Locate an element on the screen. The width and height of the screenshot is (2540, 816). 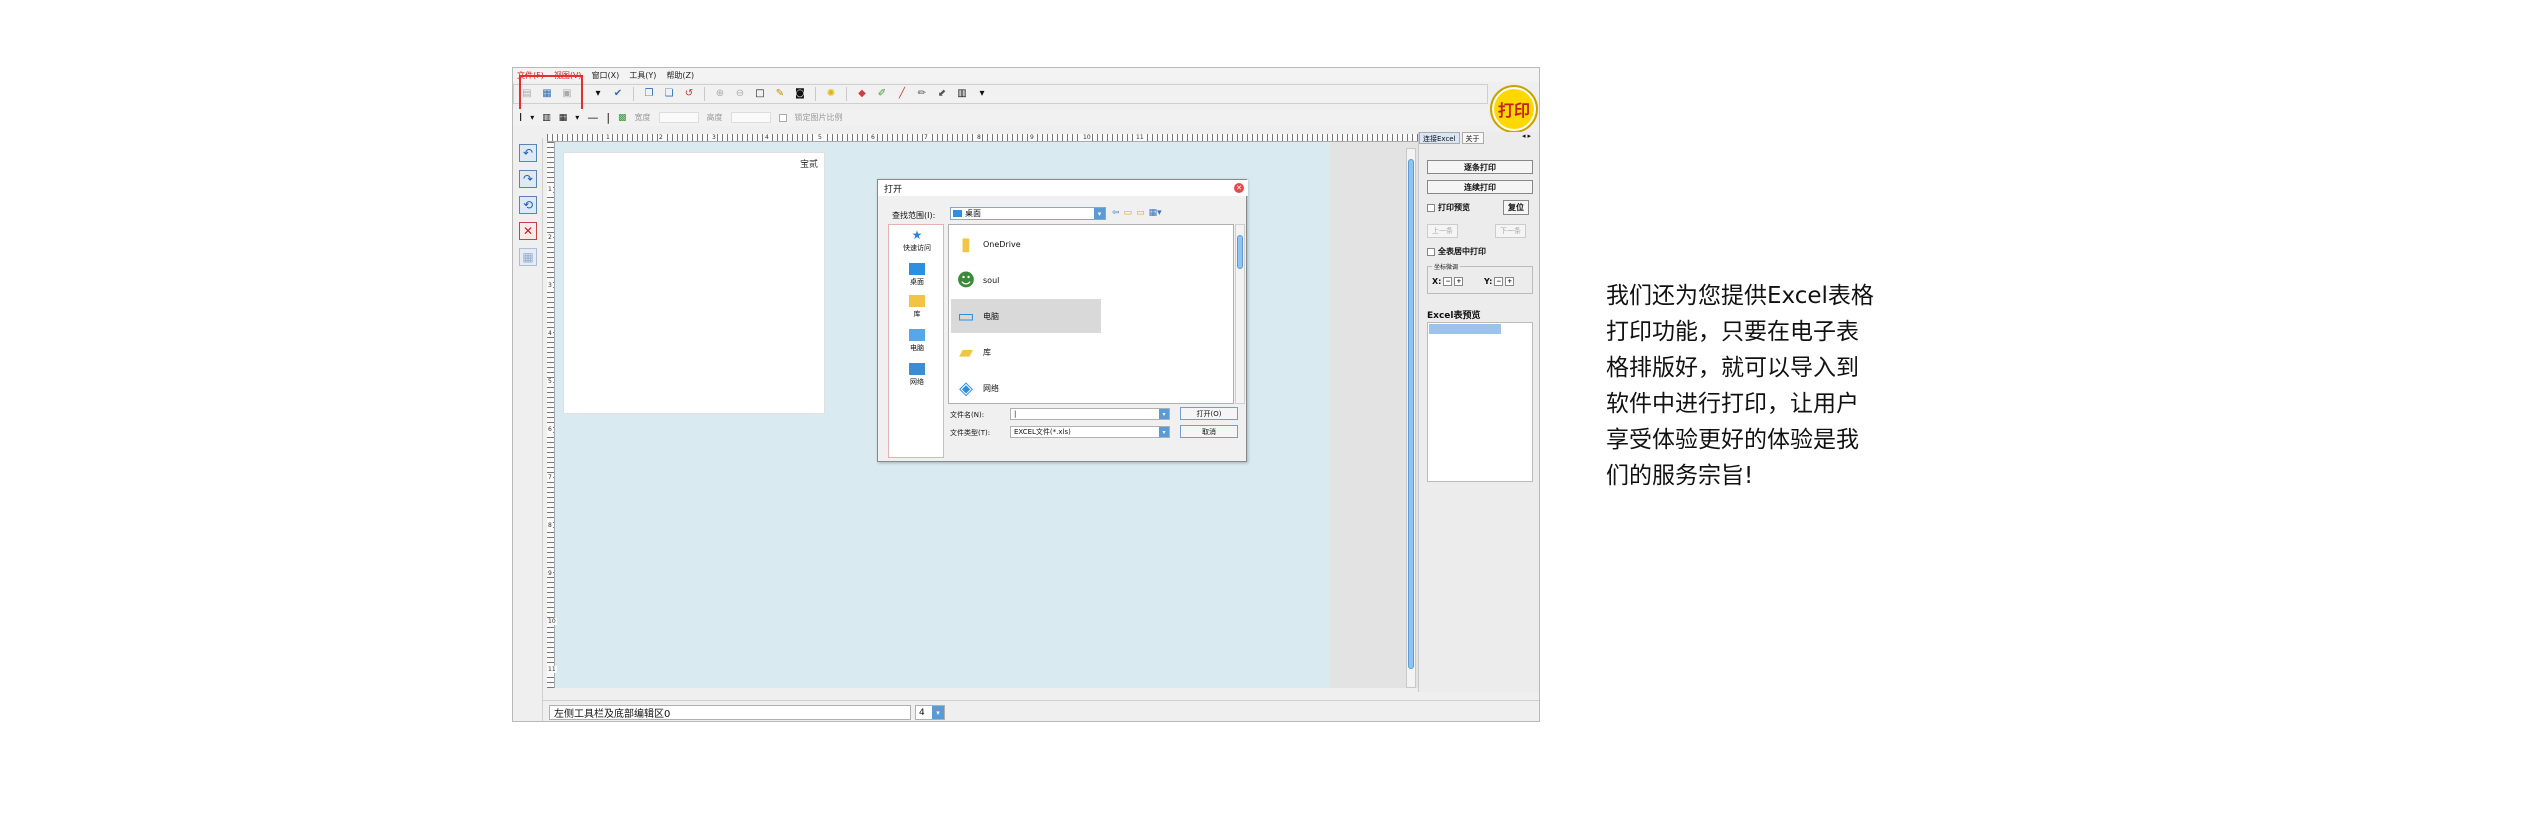
line-icon: ╱ is located at coordinates (902, 94).